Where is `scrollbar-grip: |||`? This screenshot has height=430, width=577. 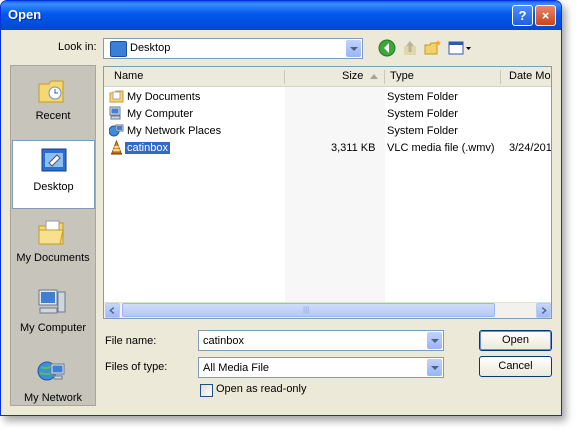
scrollbar-grip: ||| is located at coordinates (306, 309).